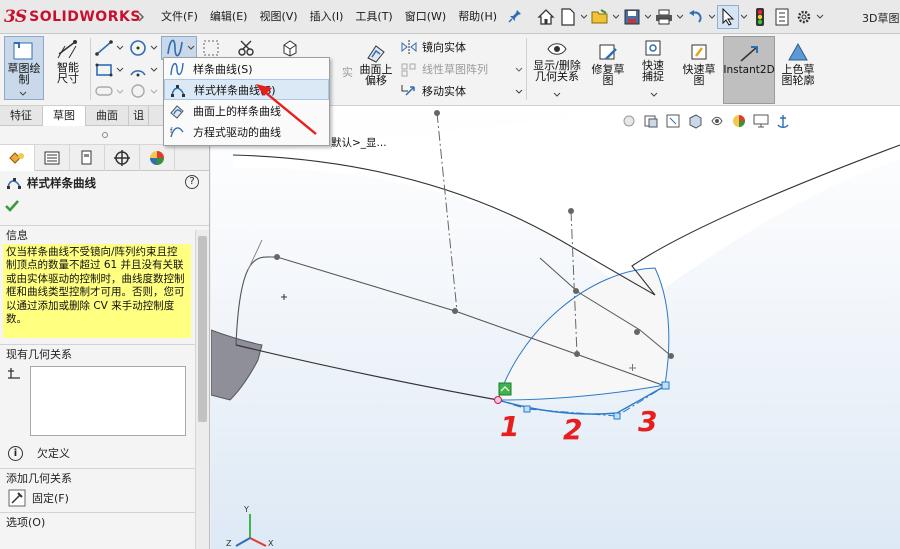  Describe the element at coordinates (68, 68) in the screenshot. I see `smart-dimension-button: 智能尺寸` at that location.